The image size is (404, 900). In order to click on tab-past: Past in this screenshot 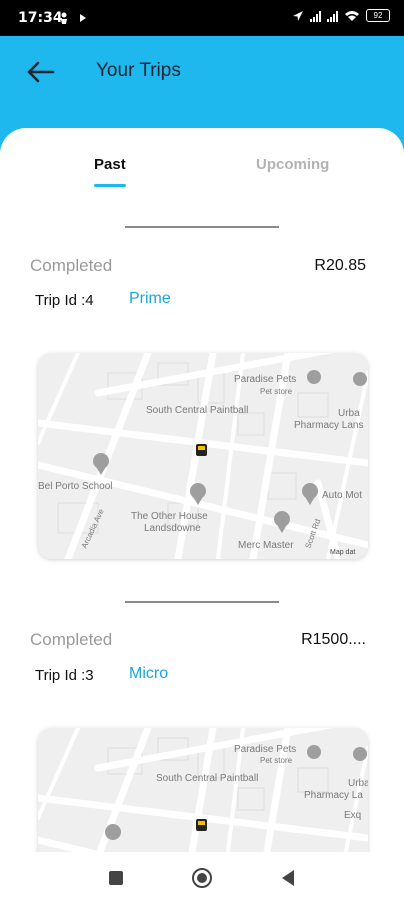, I will do `click(110, 164)`.